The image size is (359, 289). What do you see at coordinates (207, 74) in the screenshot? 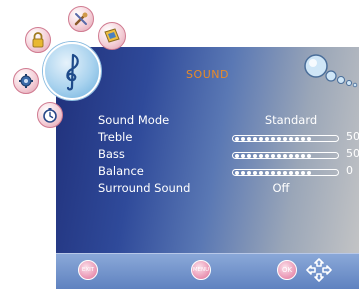
I see `page-title: SOUND` at bounding box center [207, 74].